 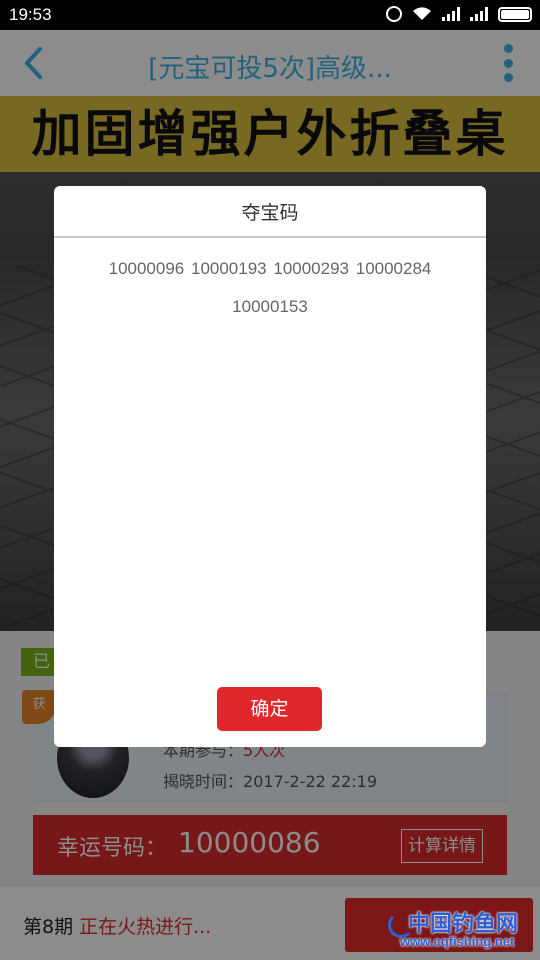 I want to click on status-icons, so click(x=459, y=14).